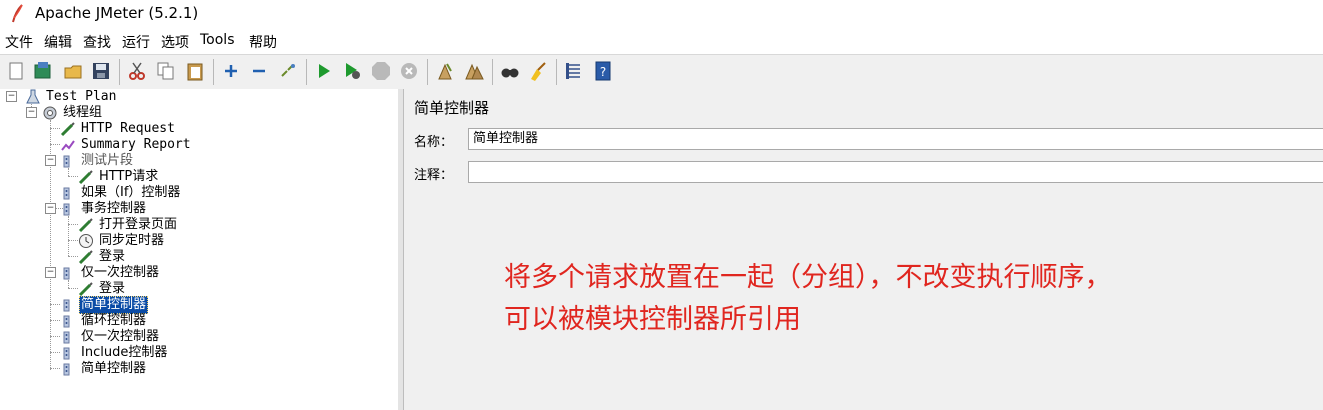  I want to click on tree-node-label: 循环控制器, so click(114, 320).